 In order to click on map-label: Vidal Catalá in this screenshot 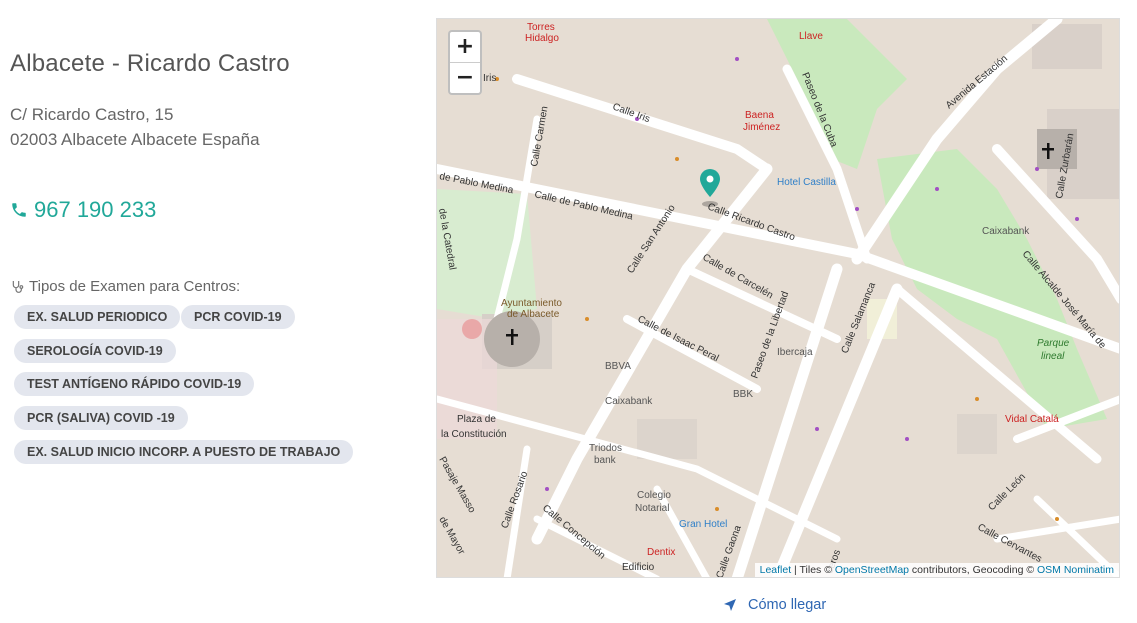, I will do `click(1032, 419)`.